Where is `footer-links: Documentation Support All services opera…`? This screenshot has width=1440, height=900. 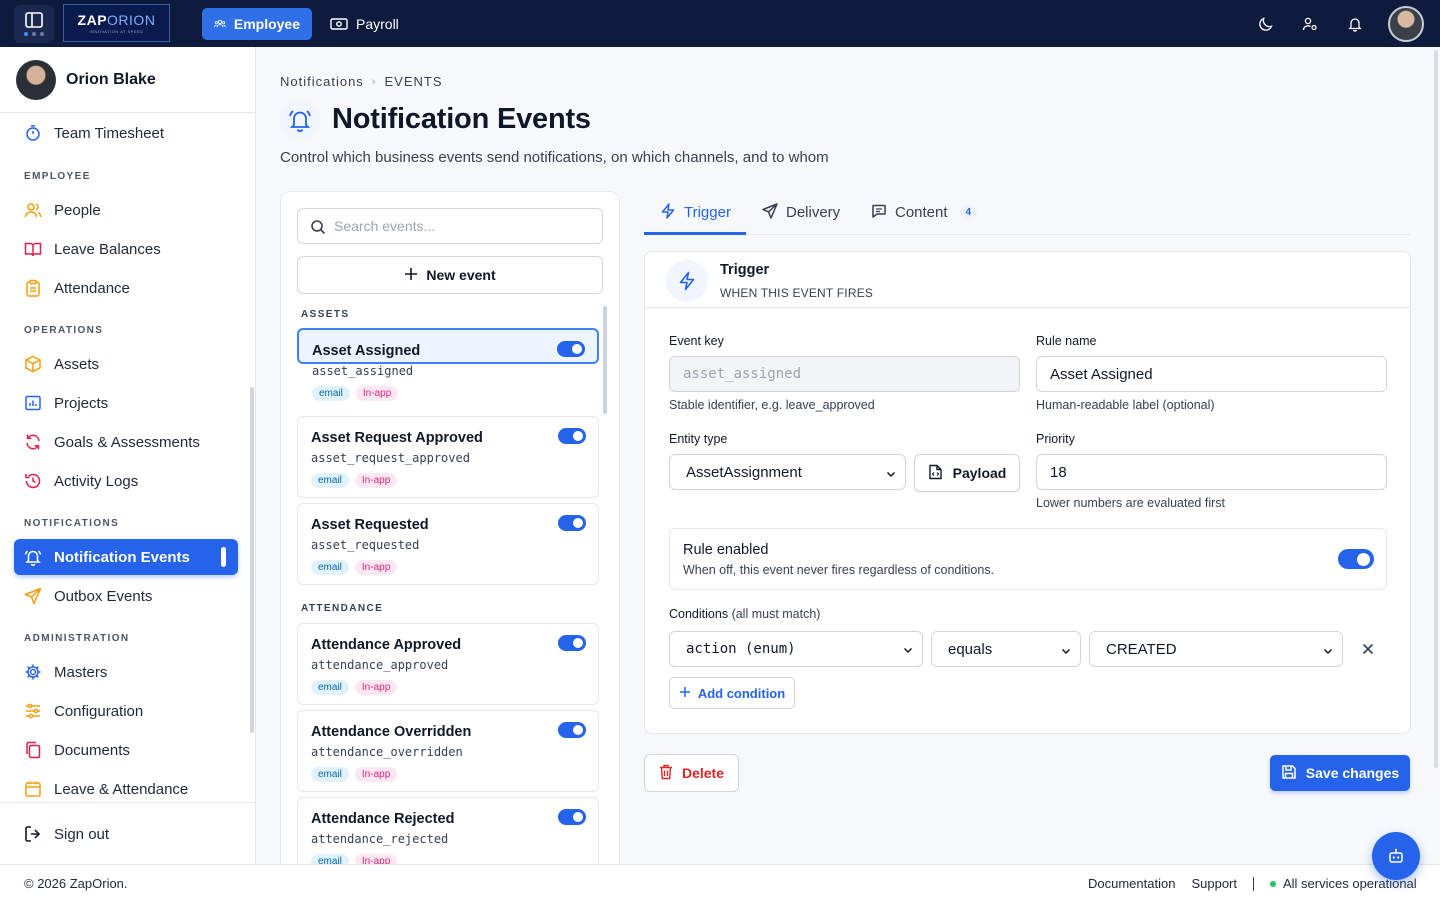
footer-links: Documentation Support All services opera… is located at coordinates (1252, 883).